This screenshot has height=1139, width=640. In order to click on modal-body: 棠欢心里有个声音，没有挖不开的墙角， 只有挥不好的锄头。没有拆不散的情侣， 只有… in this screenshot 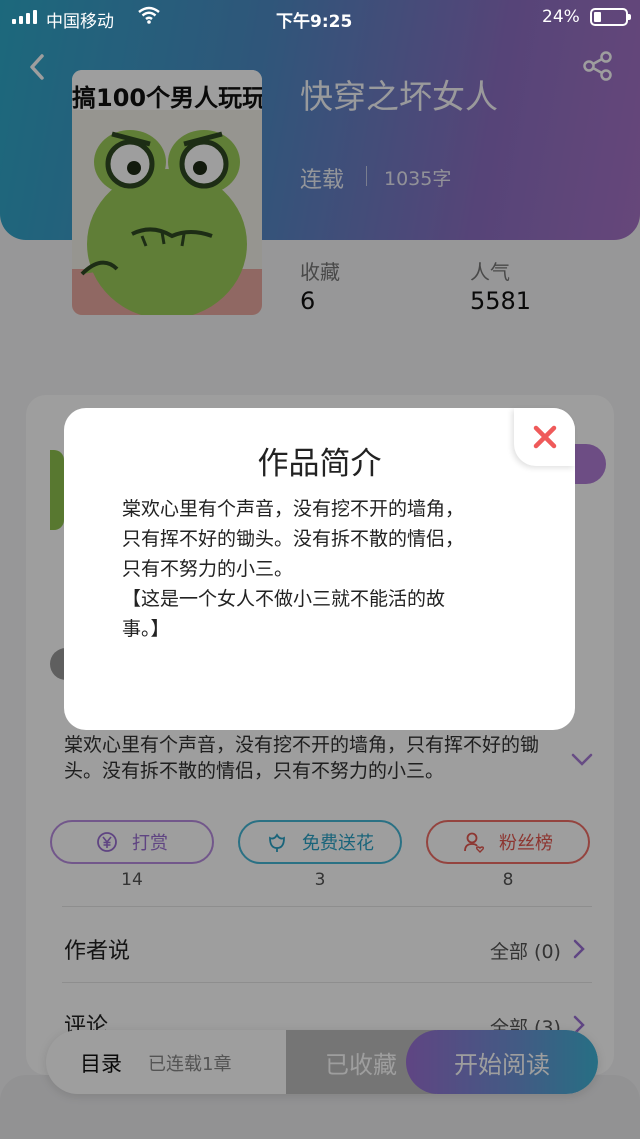, I will do `click(312, 569)`.